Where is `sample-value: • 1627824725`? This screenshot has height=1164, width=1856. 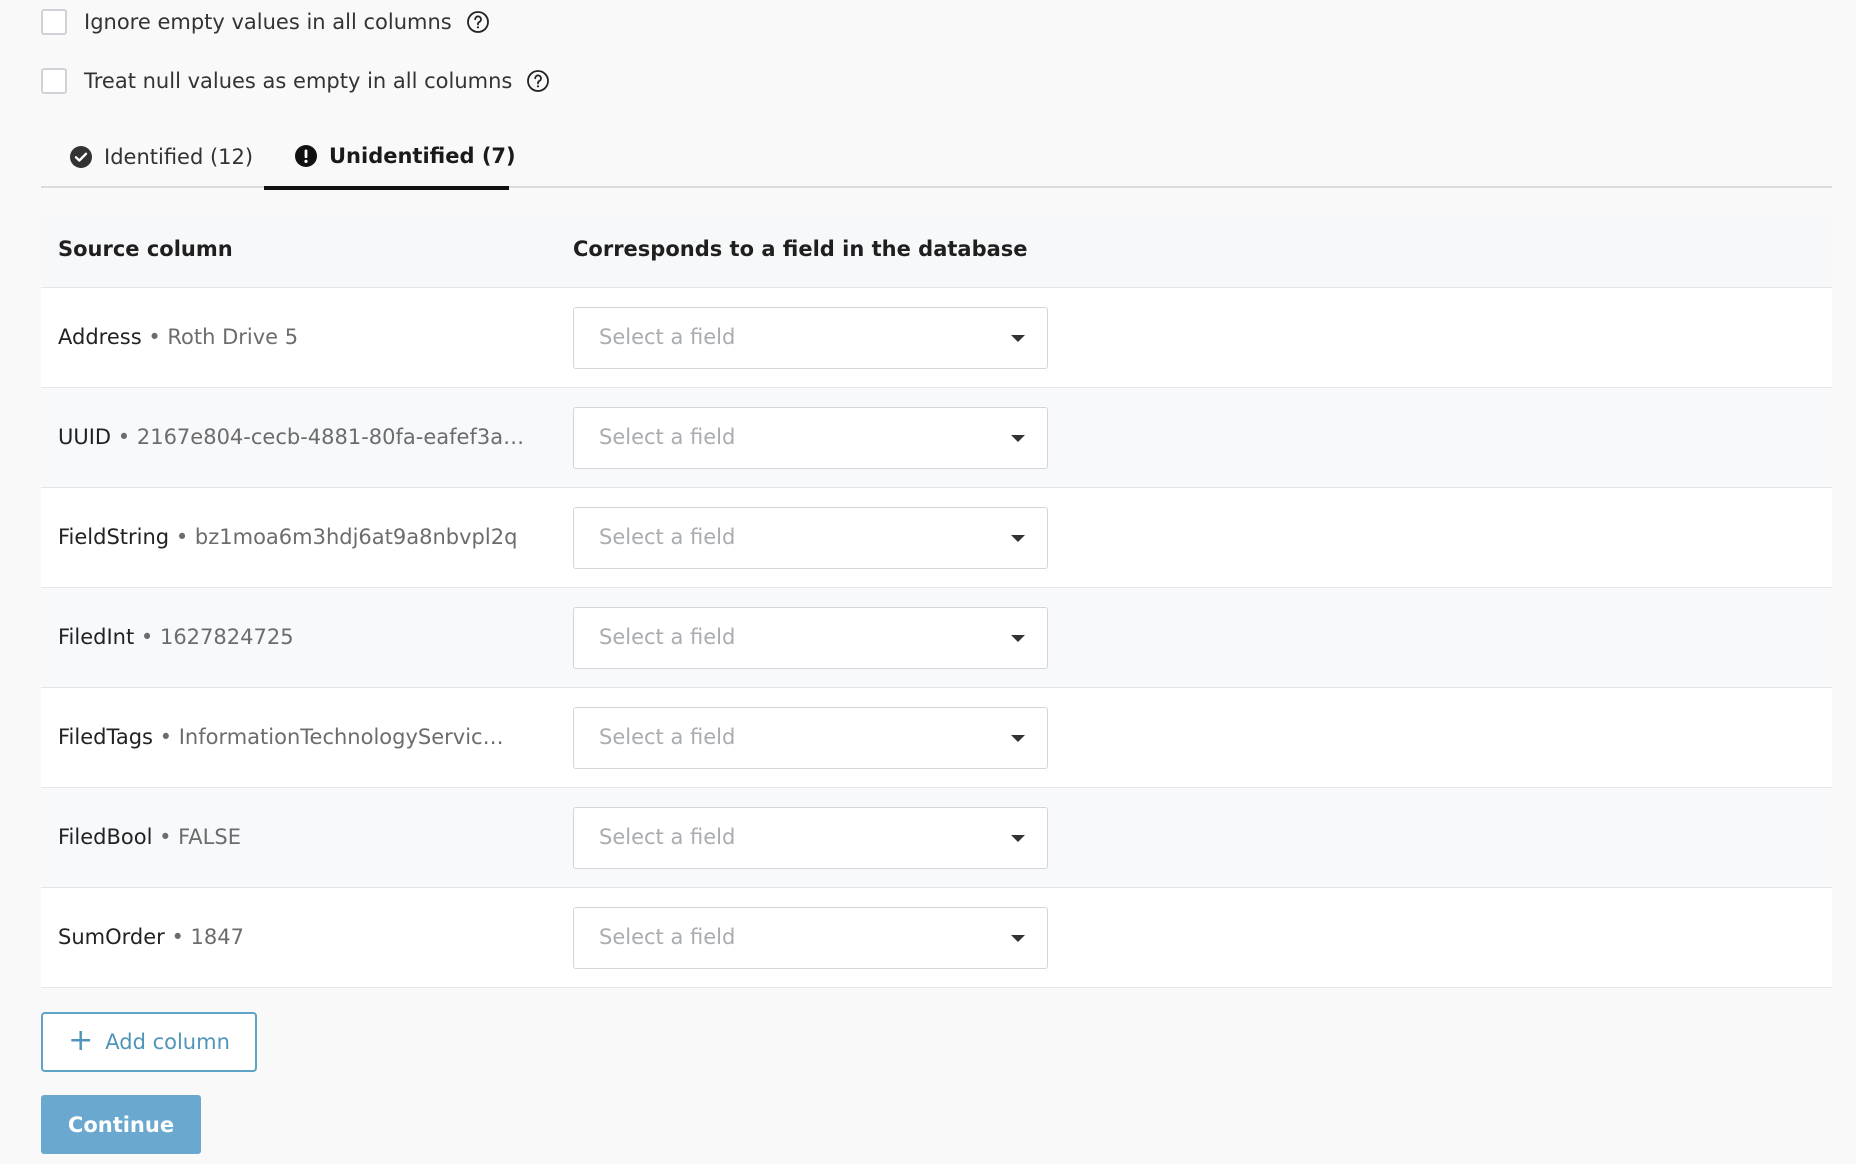
sample-value: • 1627824725 is located at coordinates (214, 637).